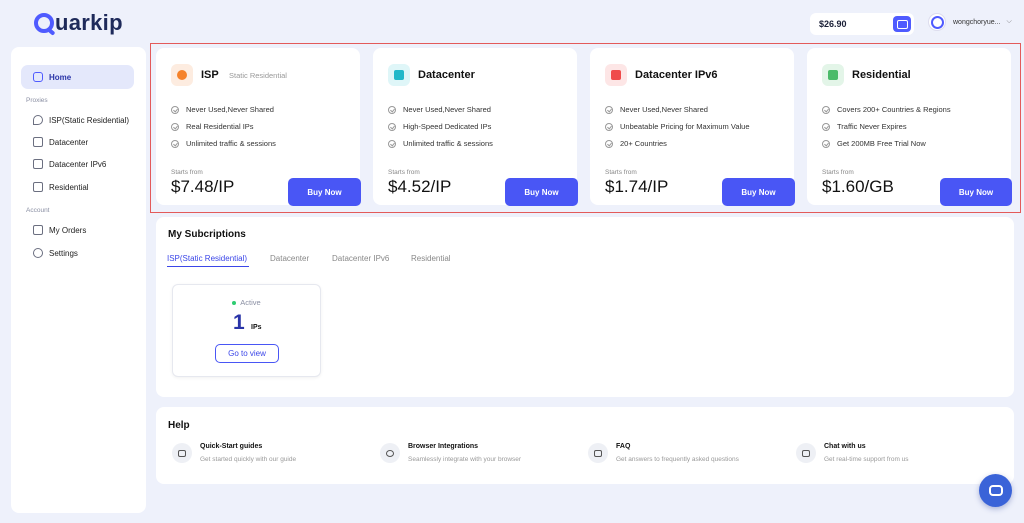 This screenshot has height=523, width=1024. I want to click on user-menu: wongchoryue... ⌵, so click(970, 22).